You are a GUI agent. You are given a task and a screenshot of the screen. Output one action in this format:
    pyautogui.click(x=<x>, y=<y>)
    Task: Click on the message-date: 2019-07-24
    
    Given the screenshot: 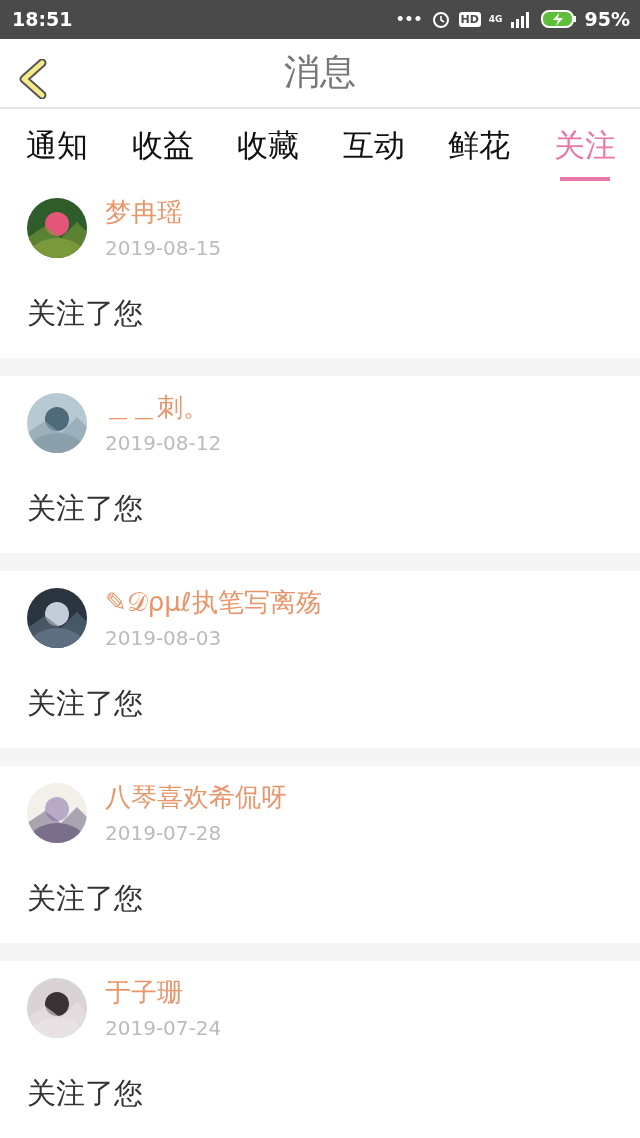 What is the action you would take?
    pyautogui.click(x=163, y=1028)
    